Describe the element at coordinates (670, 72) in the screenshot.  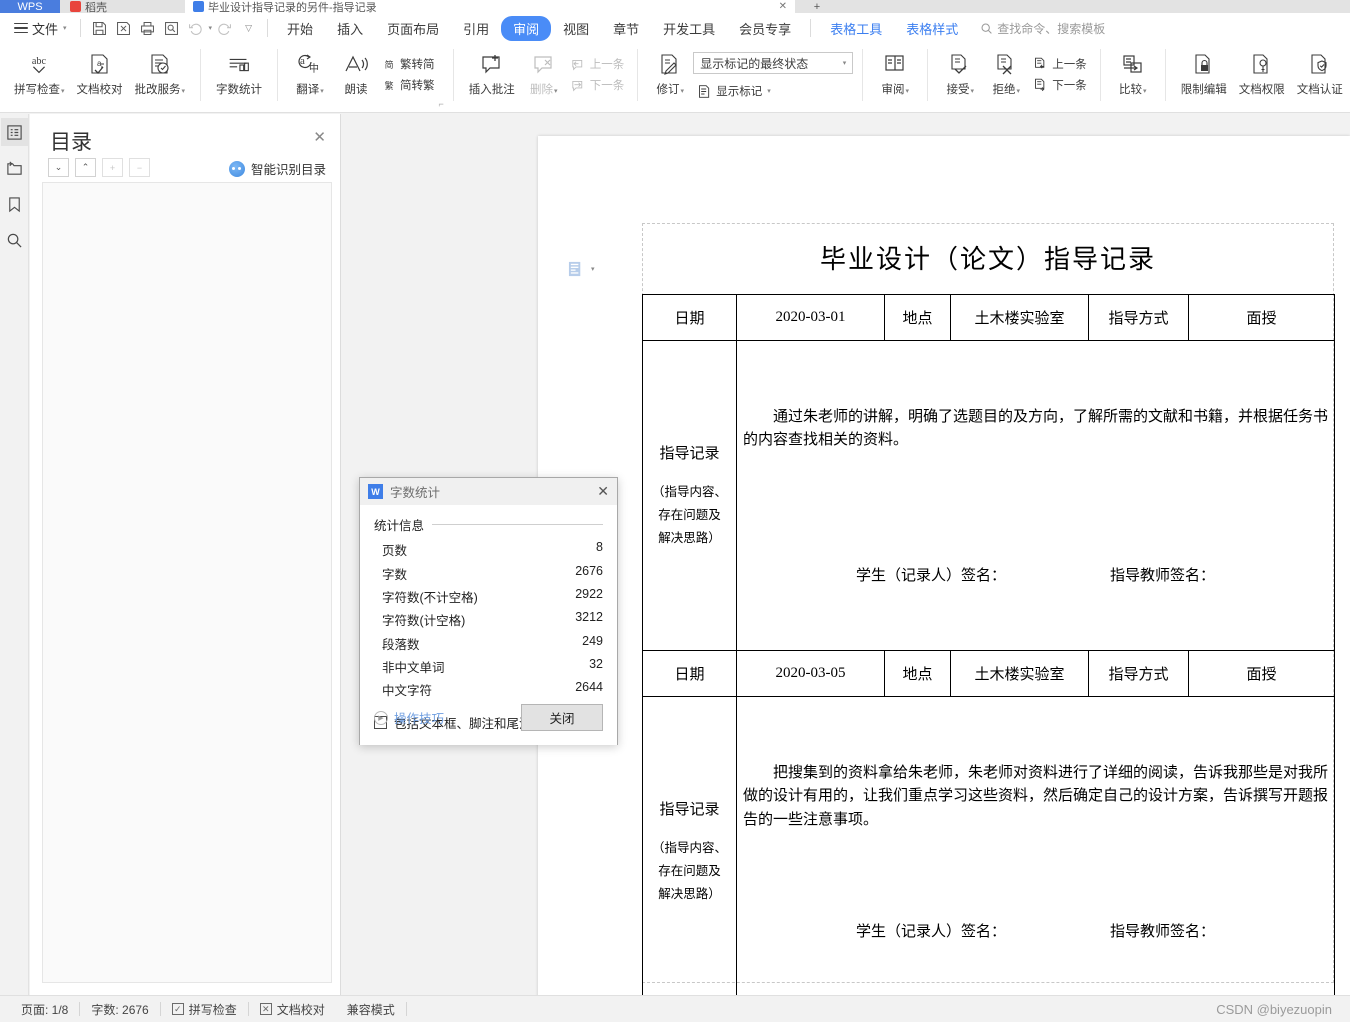
I see `track-changes-button: 修订▾` at that location.